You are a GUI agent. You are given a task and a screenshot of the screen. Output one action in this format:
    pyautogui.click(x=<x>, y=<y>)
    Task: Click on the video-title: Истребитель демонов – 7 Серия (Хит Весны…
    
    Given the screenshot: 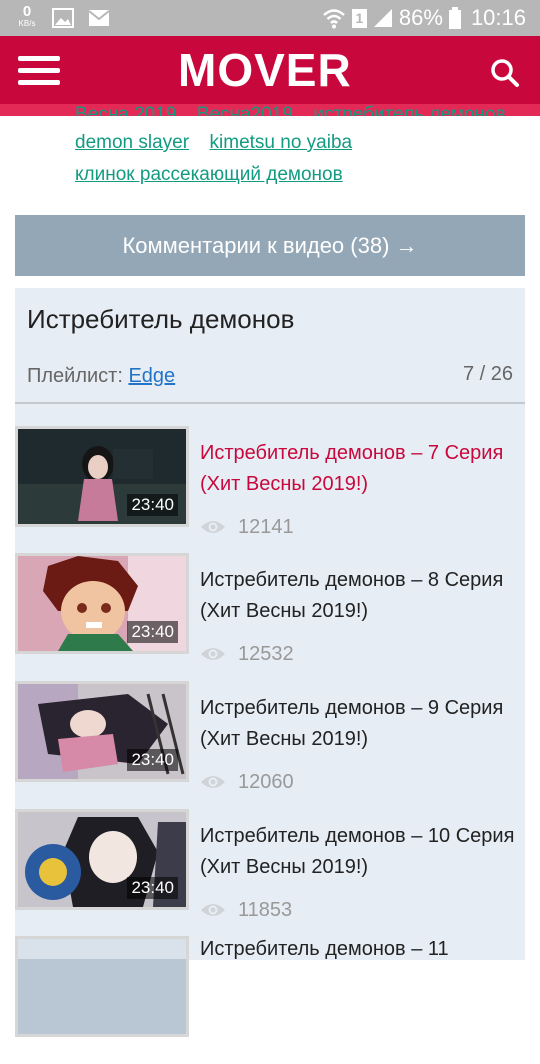 What is the action you would take?
    pyautogui.click(x=364, y=469)
    